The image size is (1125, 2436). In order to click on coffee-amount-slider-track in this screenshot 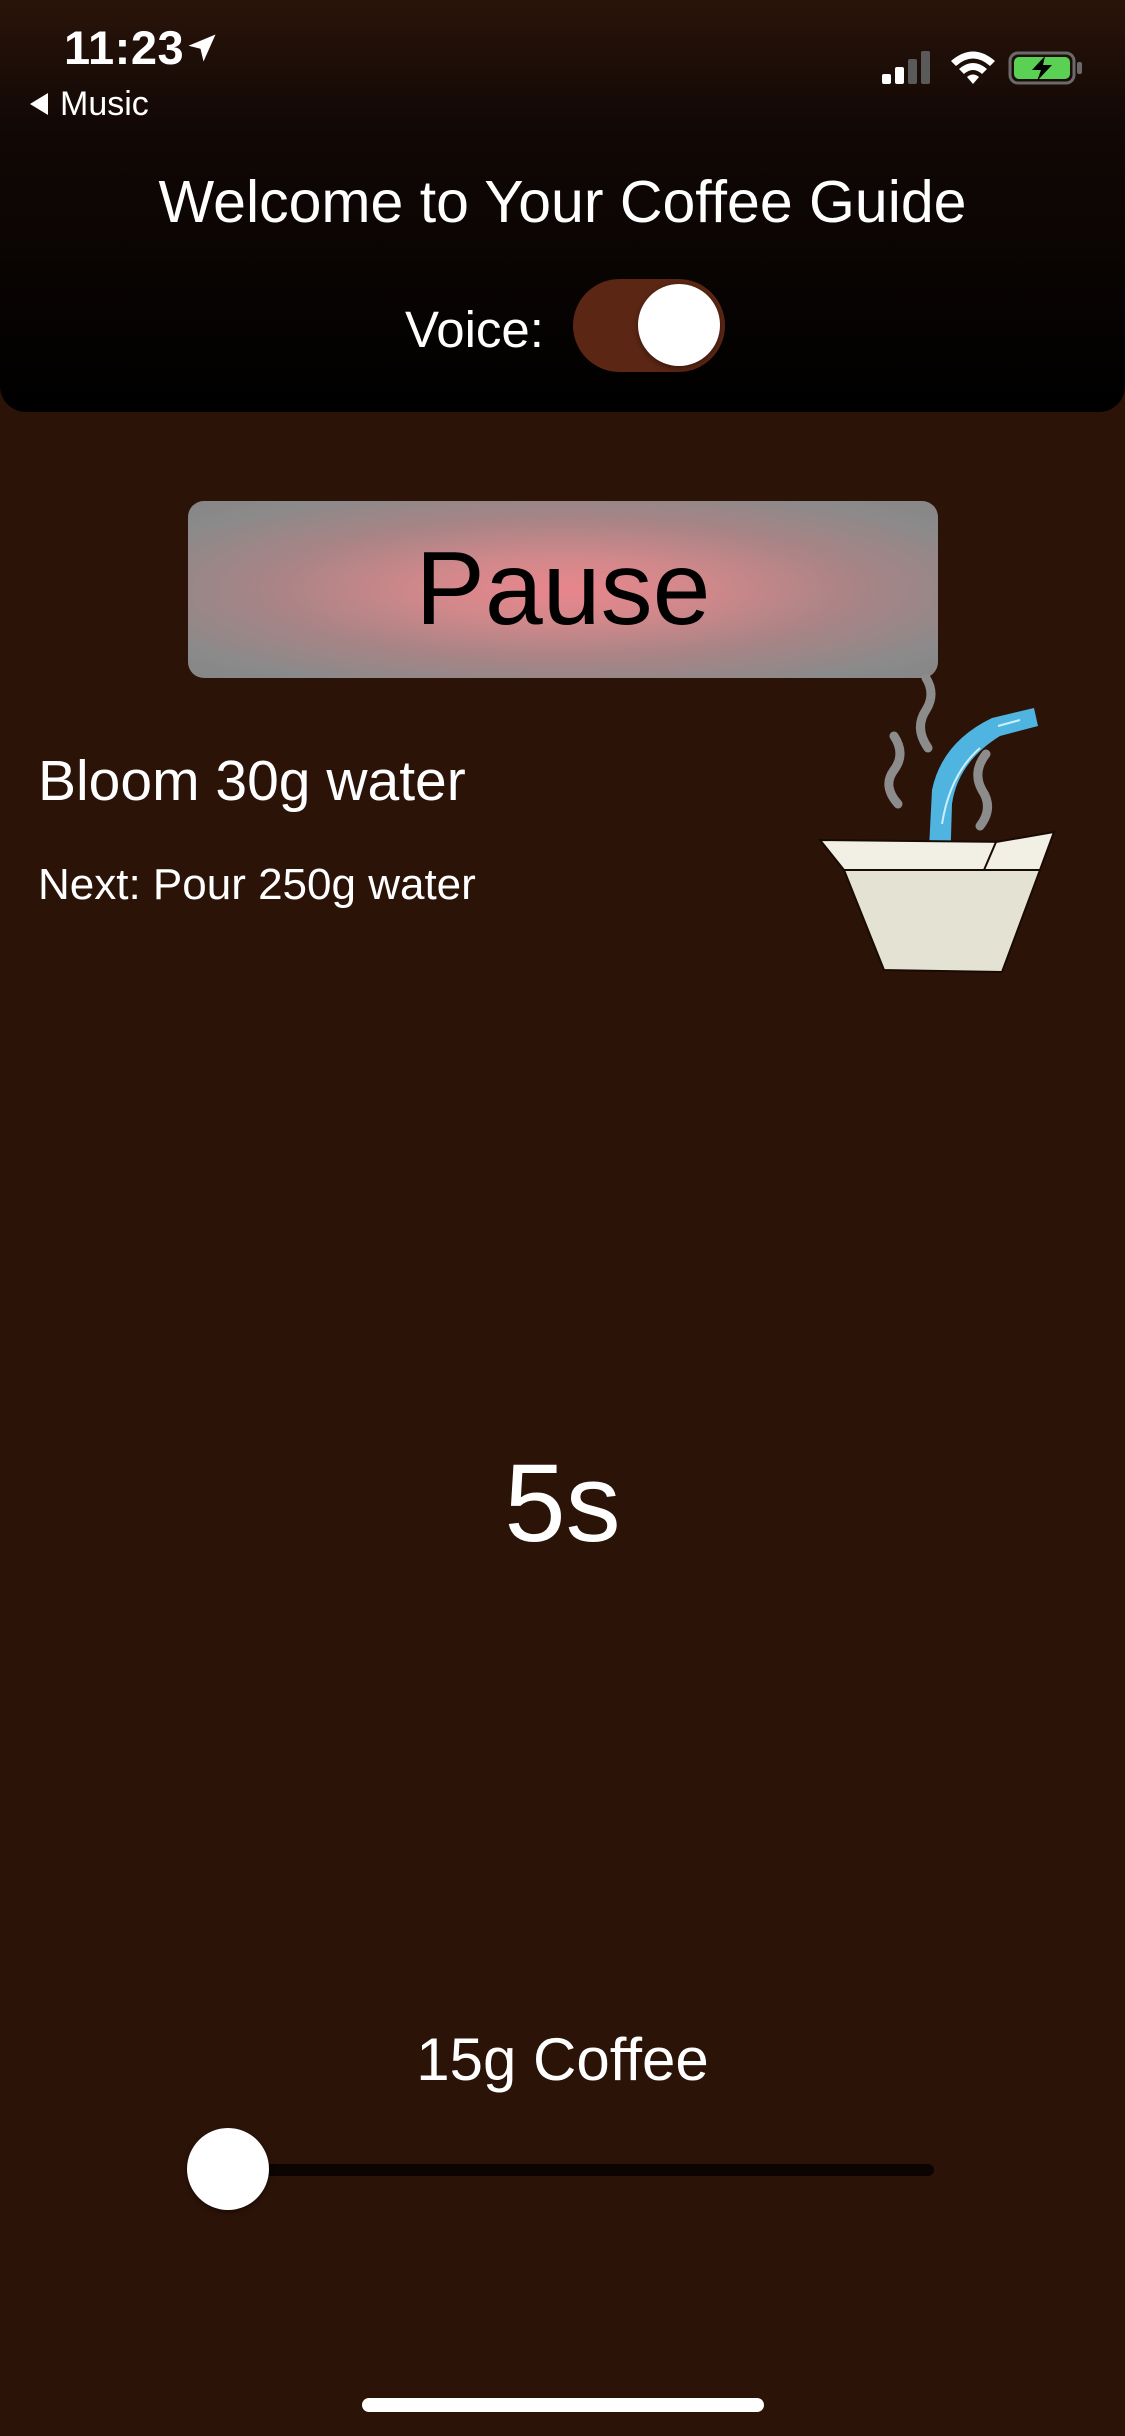, I will do `click(581, 2170)`.